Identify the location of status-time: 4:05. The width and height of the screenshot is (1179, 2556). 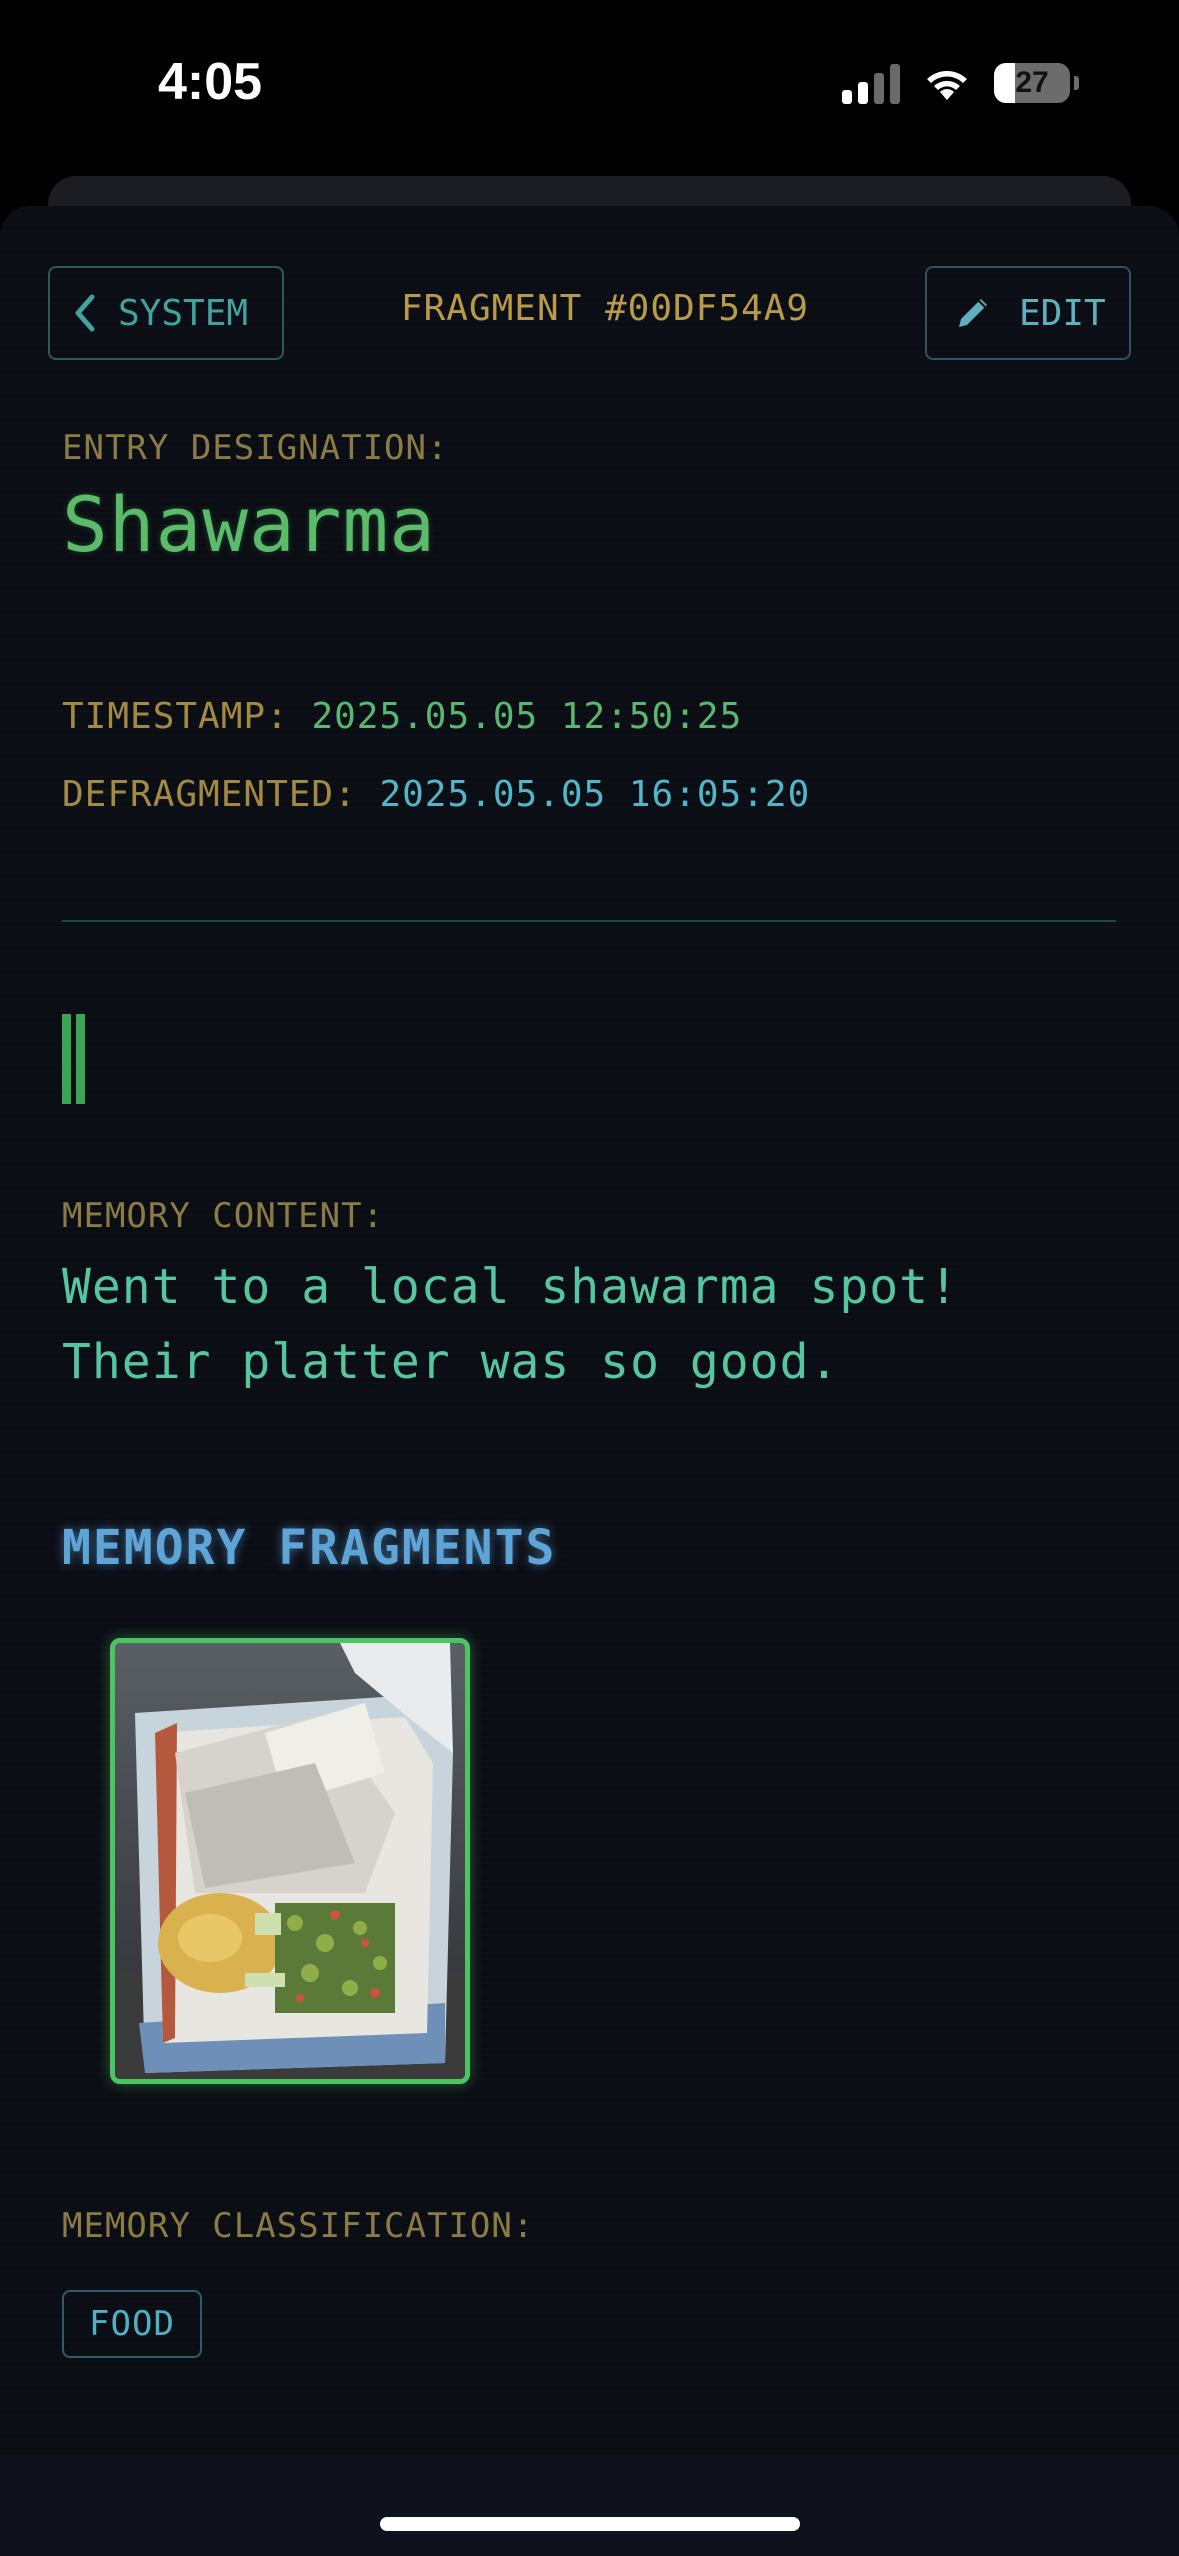
(210, 82).